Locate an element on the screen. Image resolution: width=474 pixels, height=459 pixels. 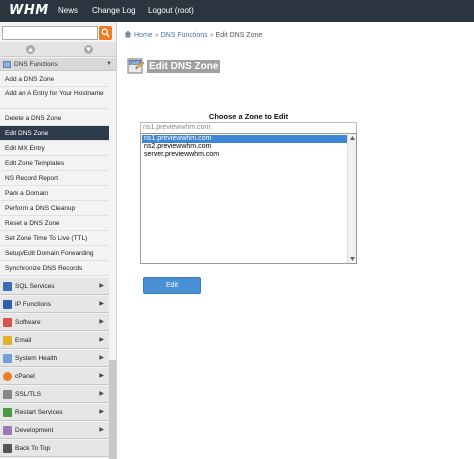
sidebar-item-edit-dns-zone: Edit DNS Zone is located at coordinates (54, 133).